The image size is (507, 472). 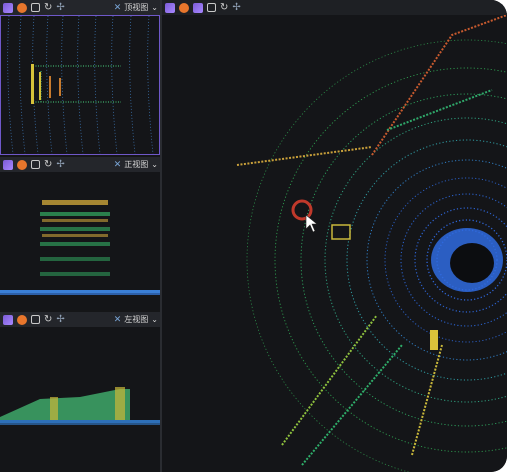 What do you see at coordinates (80, 85) in the screenshot?
I see `top-view-canvas` at bounding box center [80, 85].